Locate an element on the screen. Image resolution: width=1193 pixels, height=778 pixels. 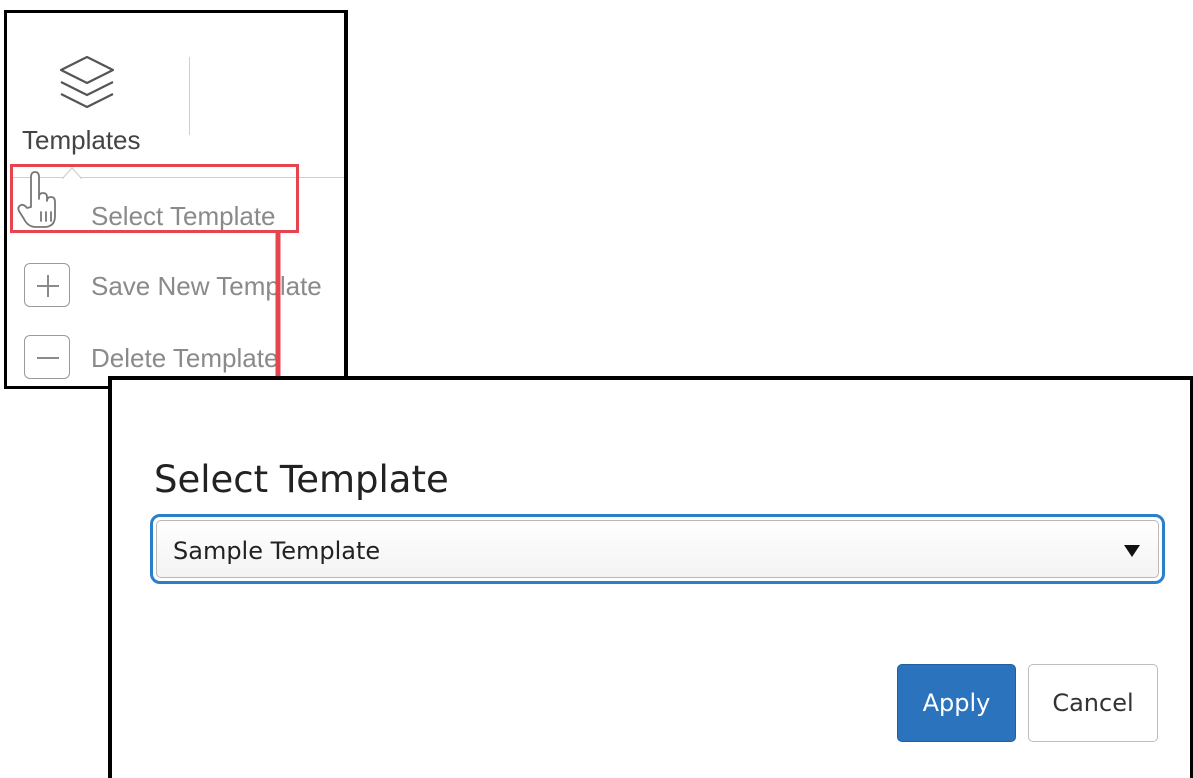
template-select-value: Sample Template is located at coordinates (277, 551).